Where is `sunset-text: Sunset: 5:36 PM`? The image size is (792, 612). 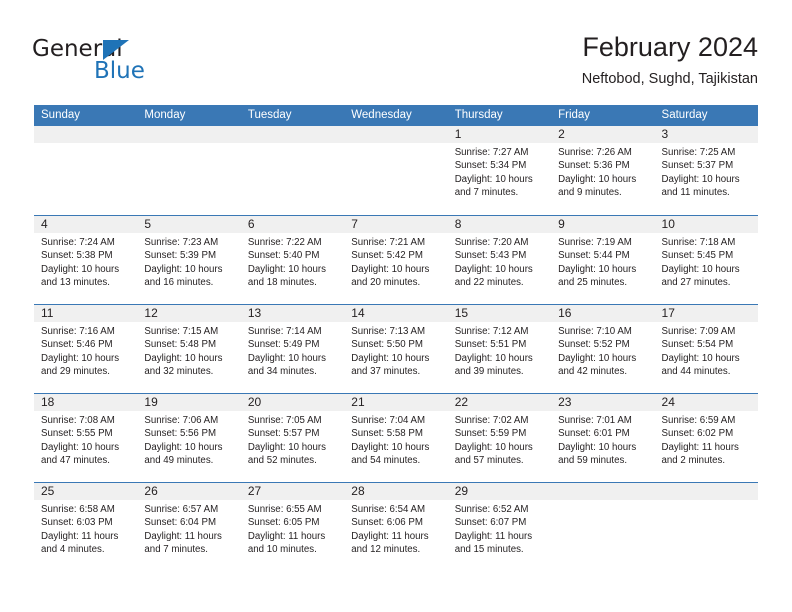
sunset-text: Sunset: 5:36 PM is located at coordinates (594, 166).